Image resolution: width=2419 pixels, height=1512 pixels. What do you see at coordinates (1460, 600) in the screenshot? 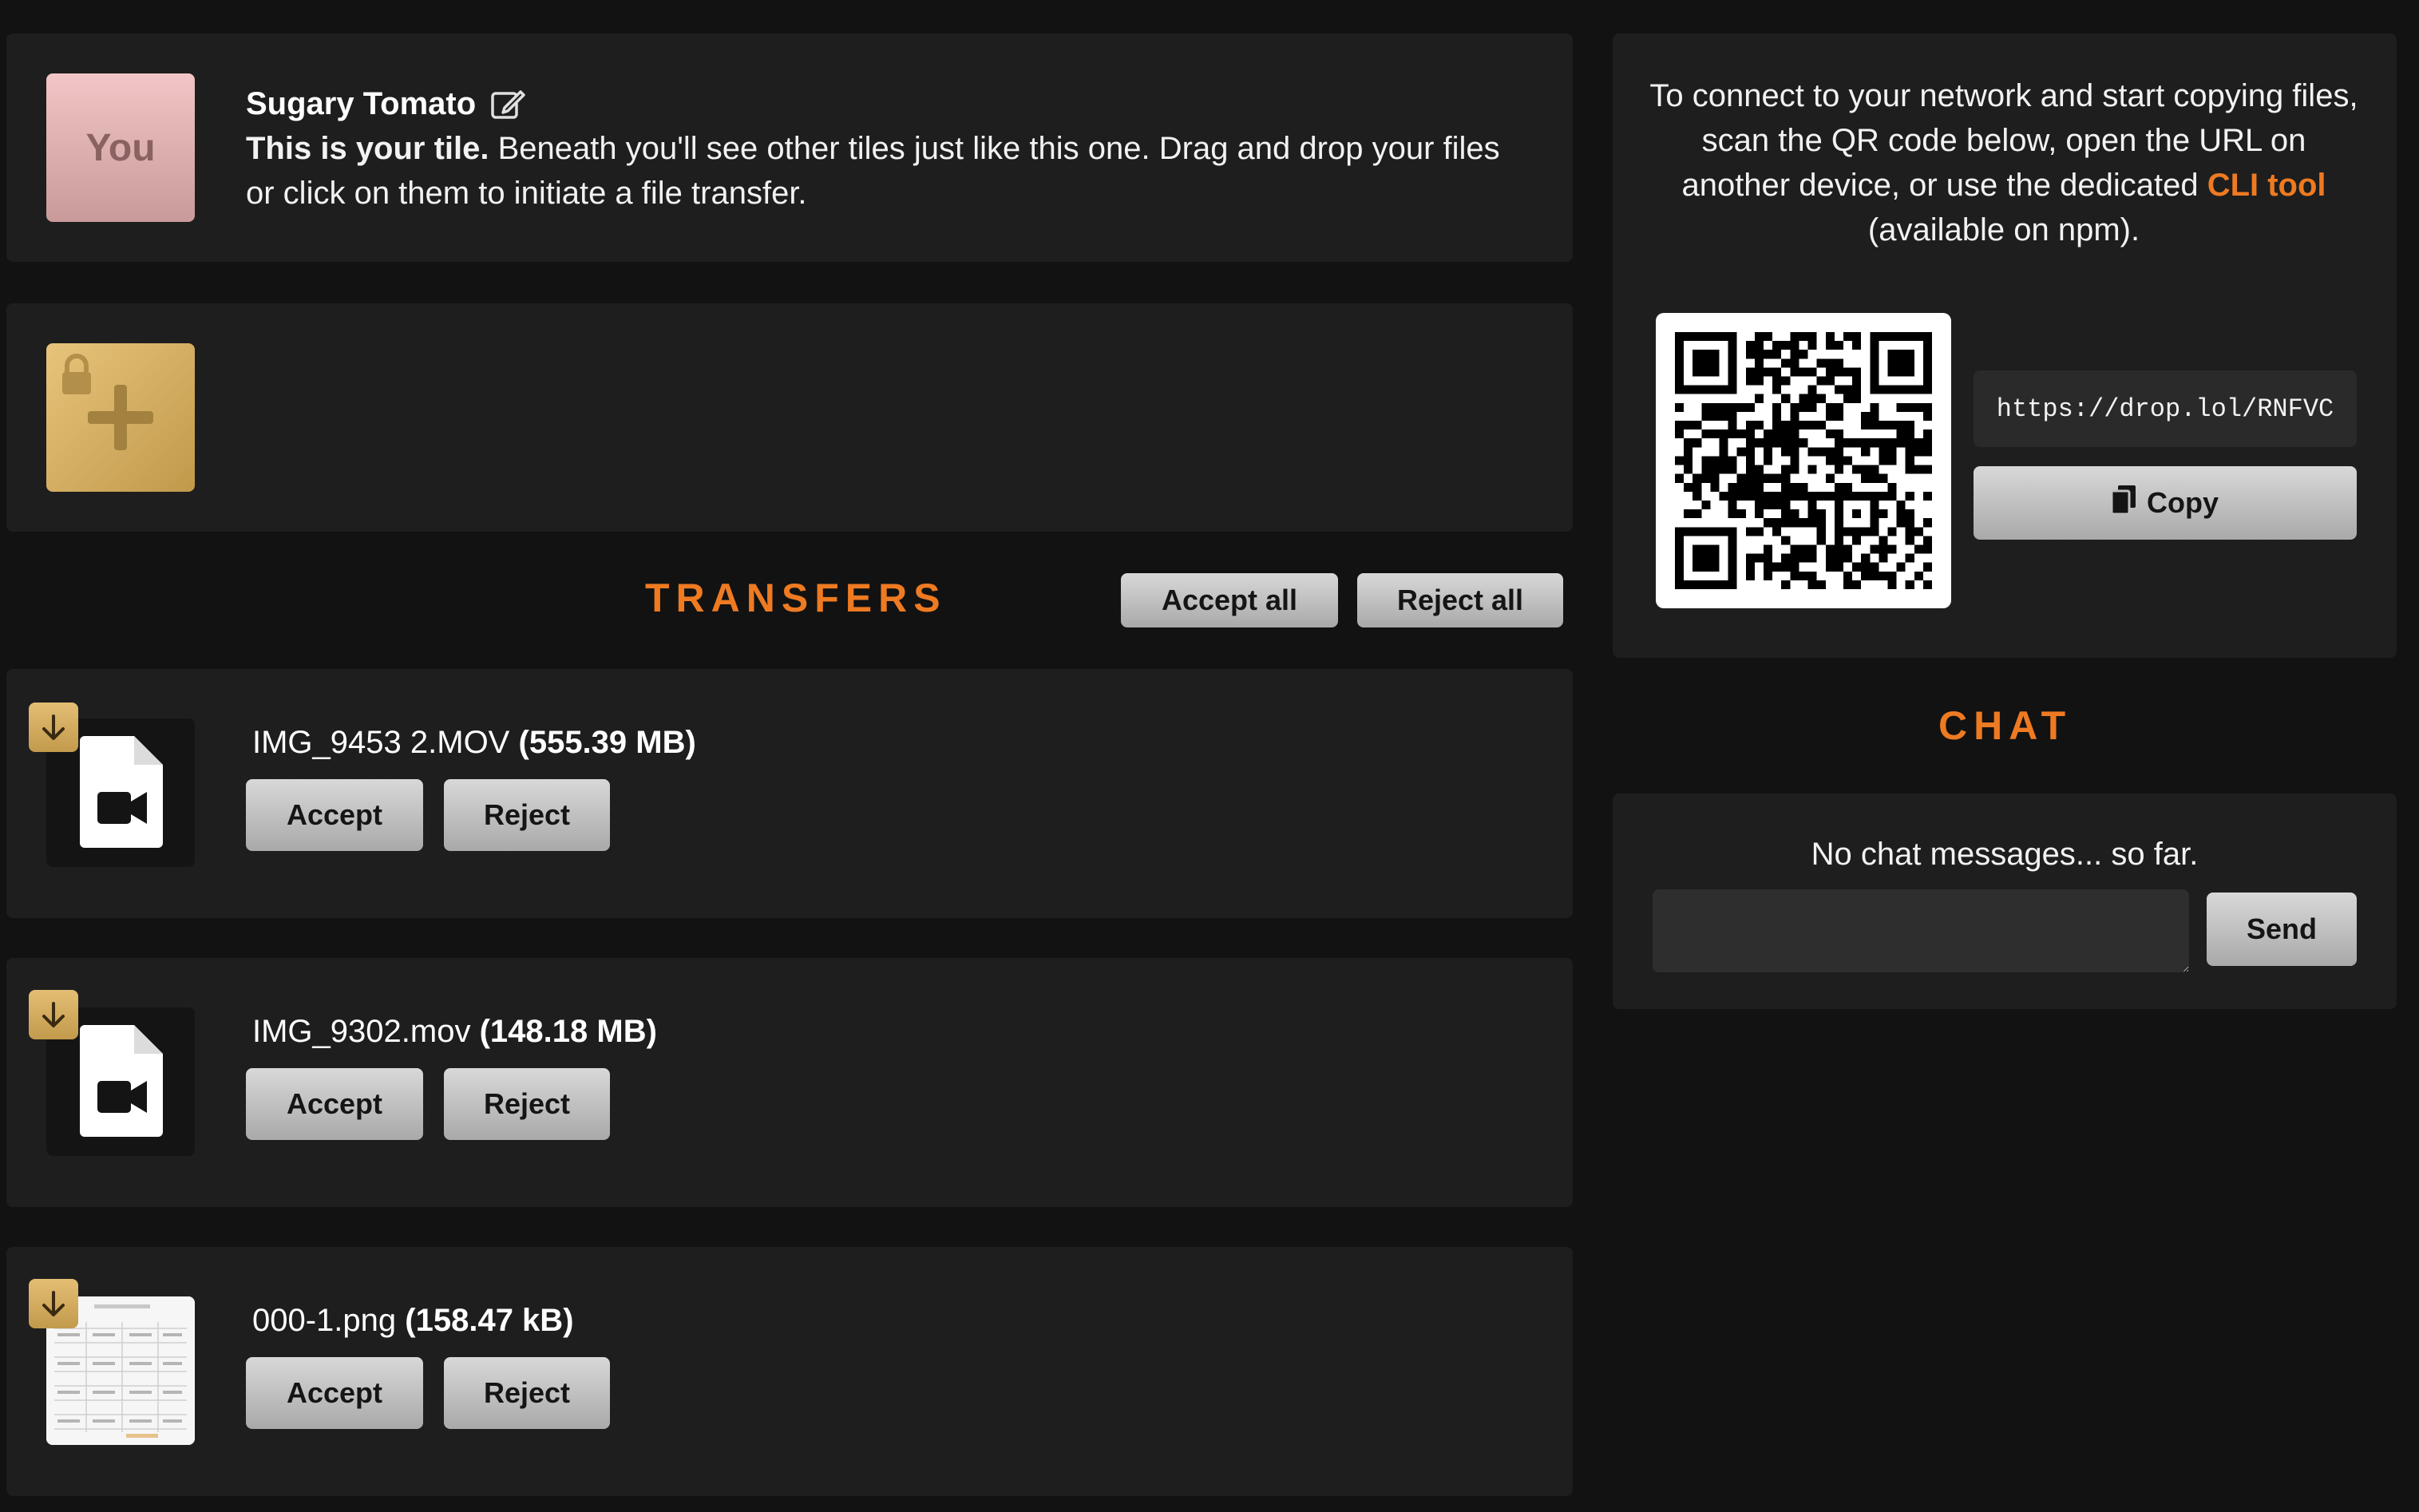
I see `reject-all-button: Reject all` at bounding box center [1460, 600].